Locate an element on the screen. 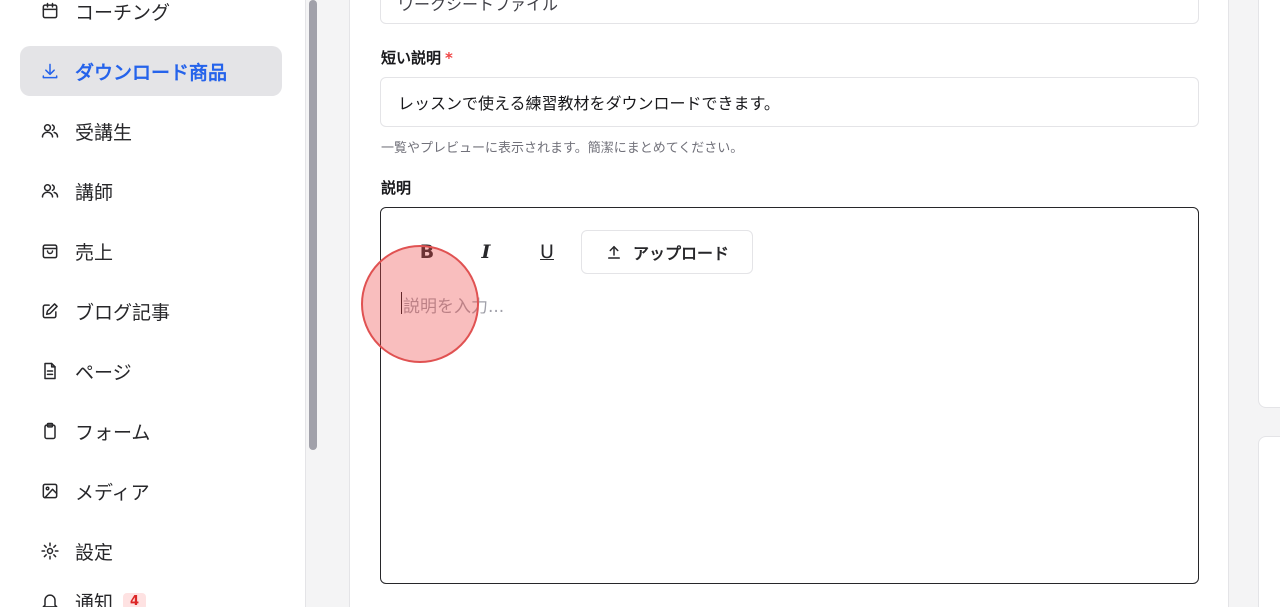  bold-button: B is located at coordinates (427, 252).